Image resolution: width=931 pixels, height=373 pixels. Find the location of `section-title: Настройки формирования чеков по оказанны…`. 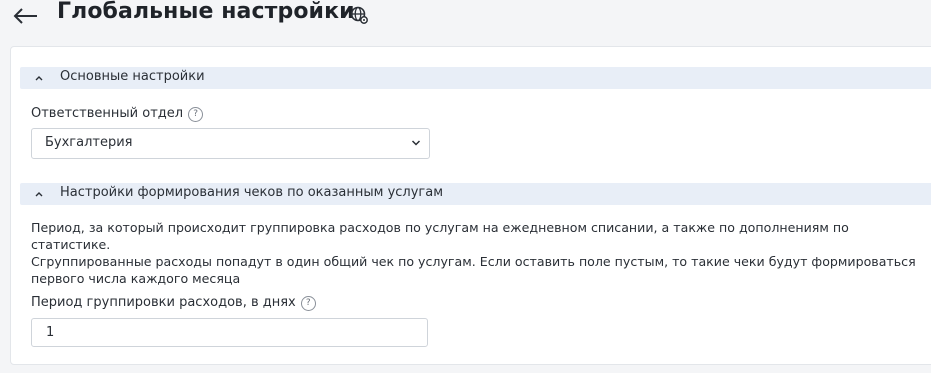

section-title: Настройки формирования чеков по оказанны… is located at coordinates (252, 192).